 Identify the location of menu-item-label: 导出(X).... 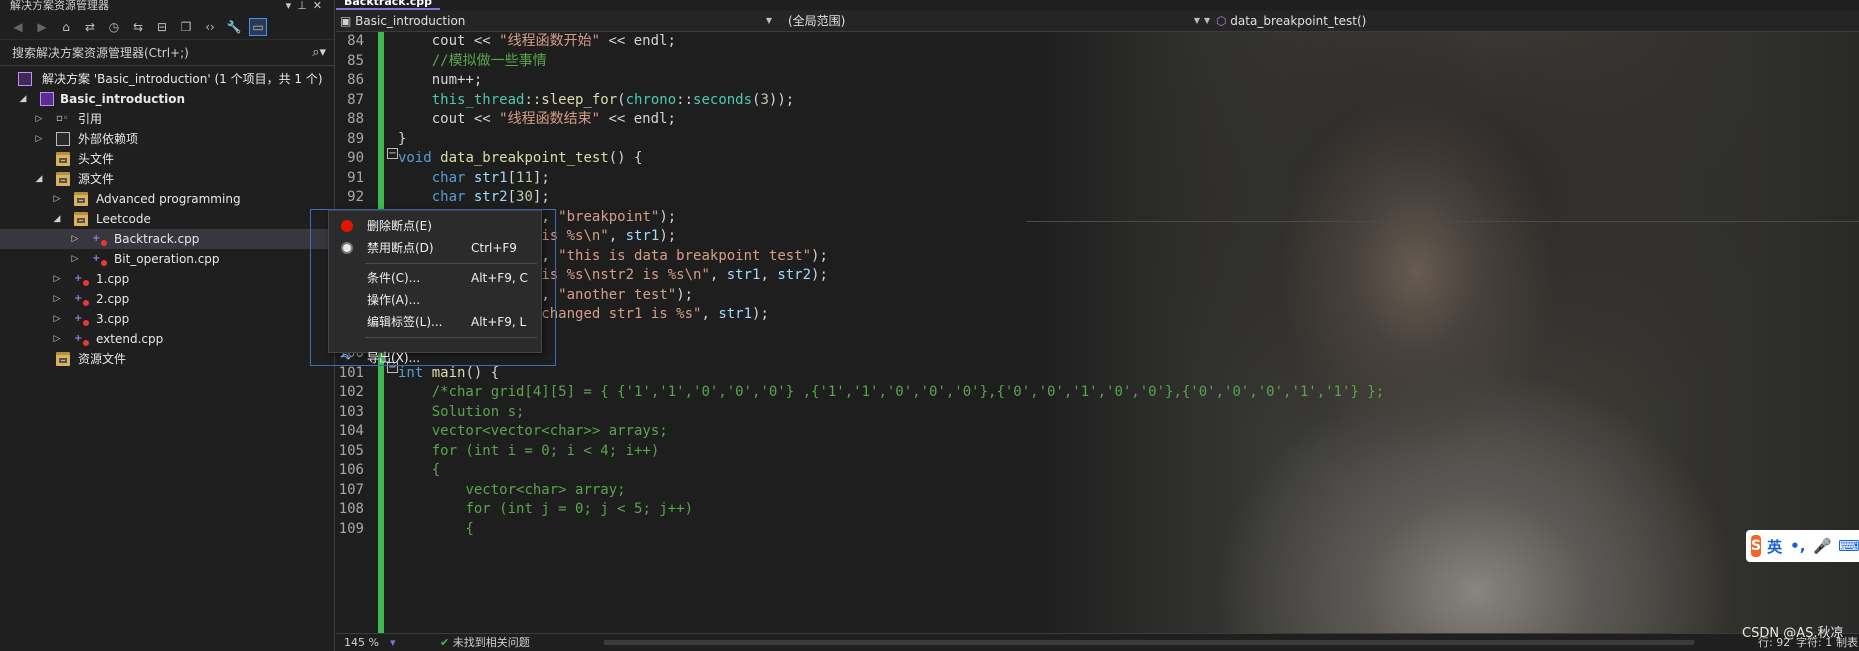
(394, 358).